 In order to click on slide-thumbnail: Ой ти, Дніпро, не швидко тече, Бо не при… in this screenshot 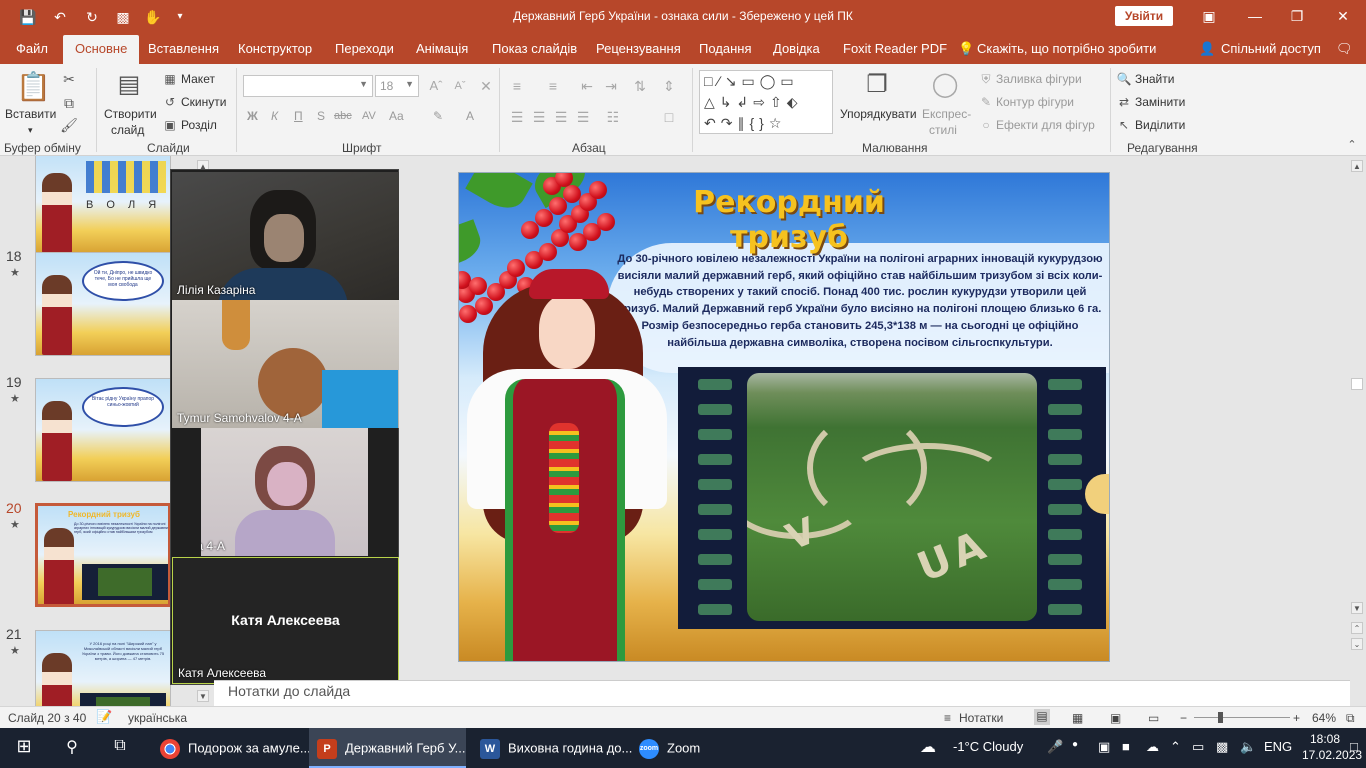, I will do `click(103, 304)`.